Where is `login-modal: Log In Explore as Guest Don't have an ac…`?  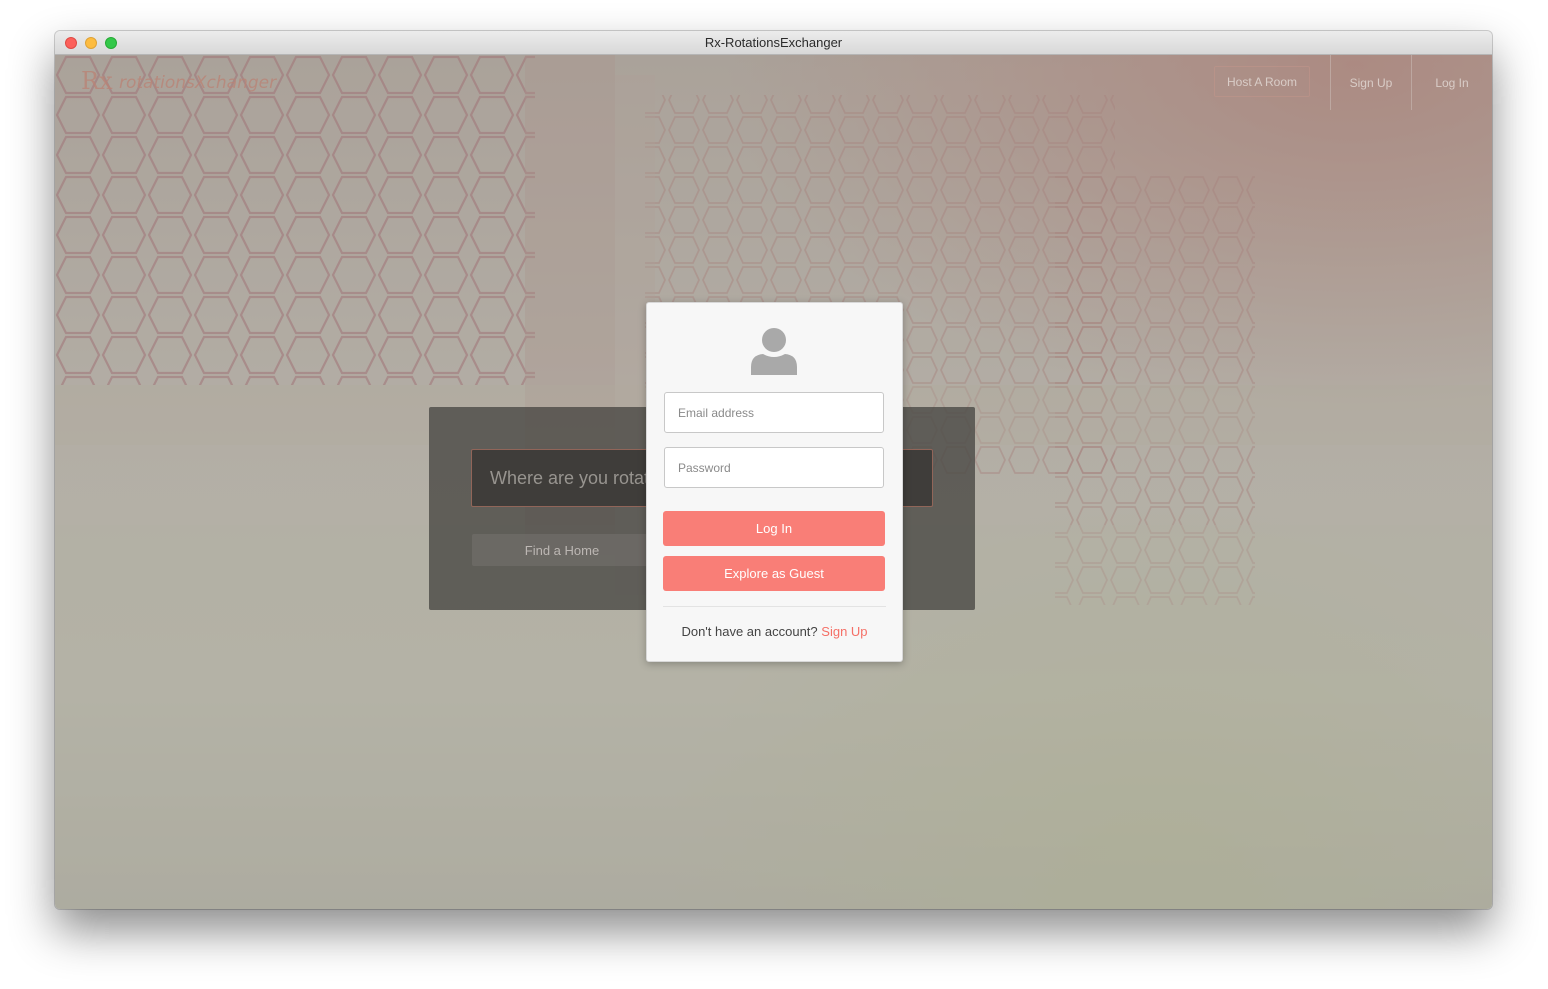
login-modal: Log In Explore as Guest Don't have an ac… is located at coordinates (774, 482).